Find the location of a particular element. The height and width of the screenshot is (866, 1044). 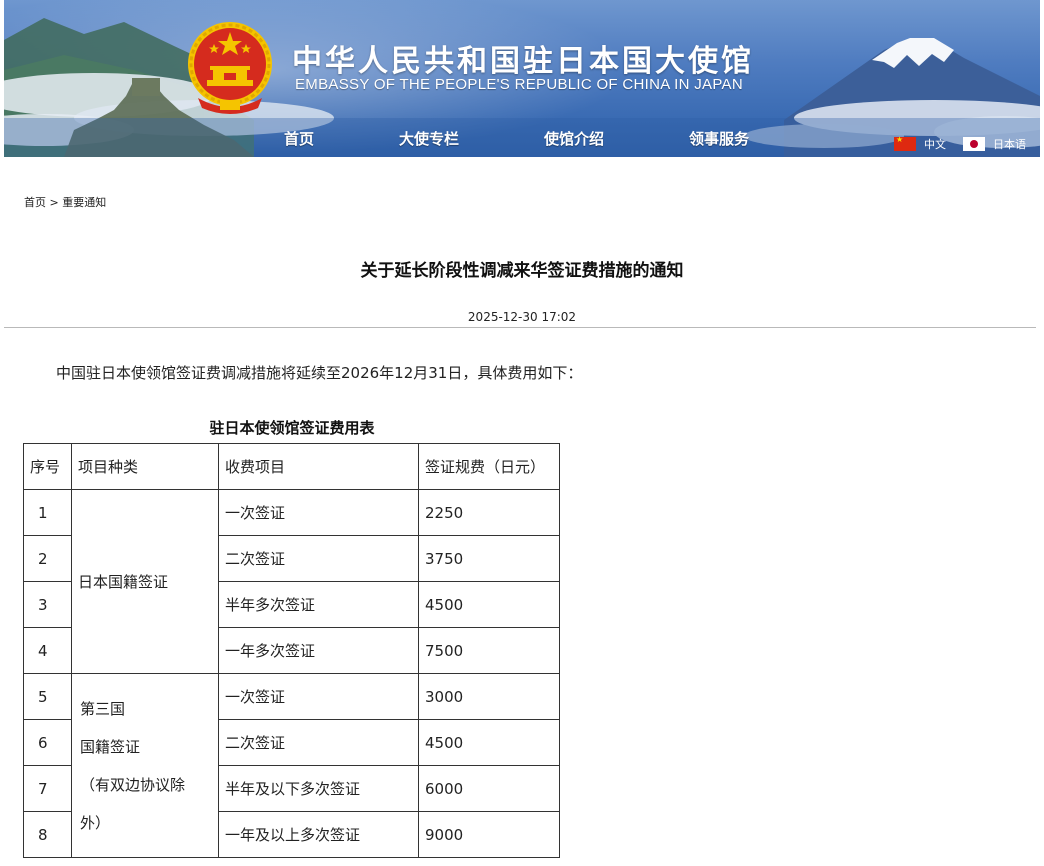

category-label-line: 第三国 is located at coordinates (103, 708).